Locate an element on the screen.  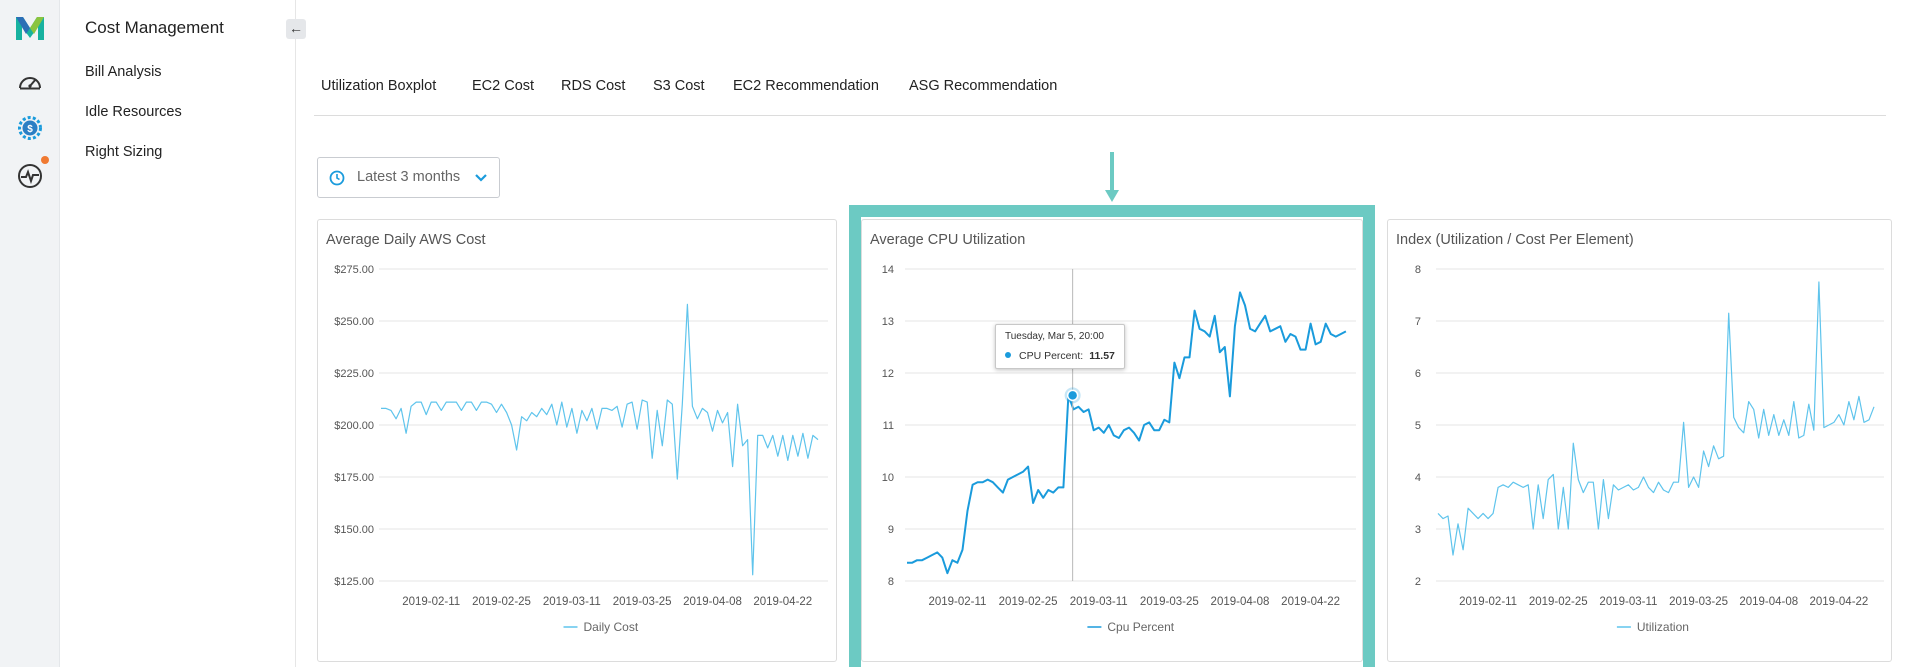
y-tick-label: 2 is located at coordinates (1418, 582).